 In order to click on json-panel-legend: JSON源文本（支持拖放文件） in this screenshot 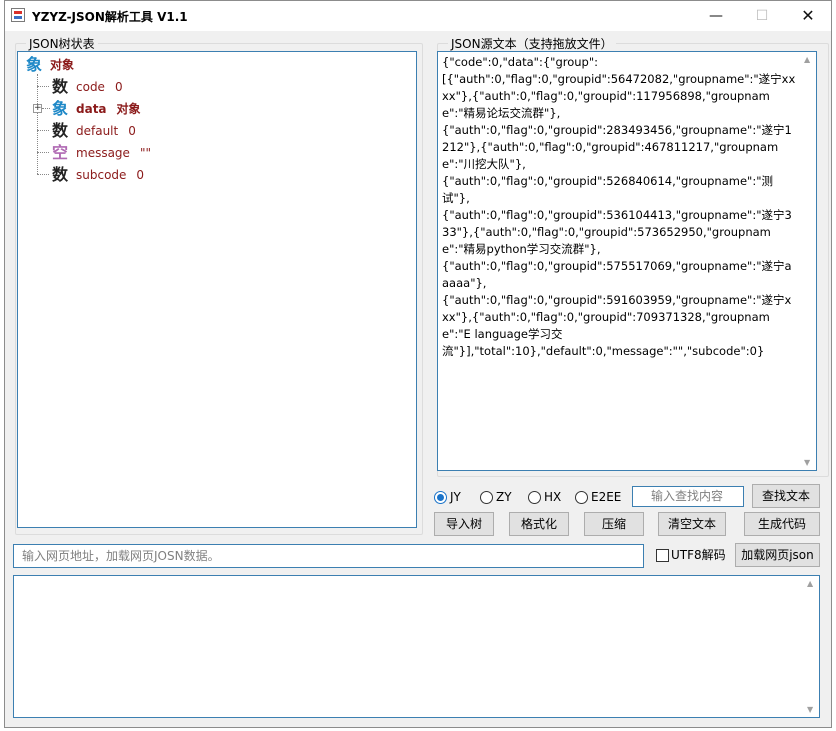, I will do `click(532, 44)`.